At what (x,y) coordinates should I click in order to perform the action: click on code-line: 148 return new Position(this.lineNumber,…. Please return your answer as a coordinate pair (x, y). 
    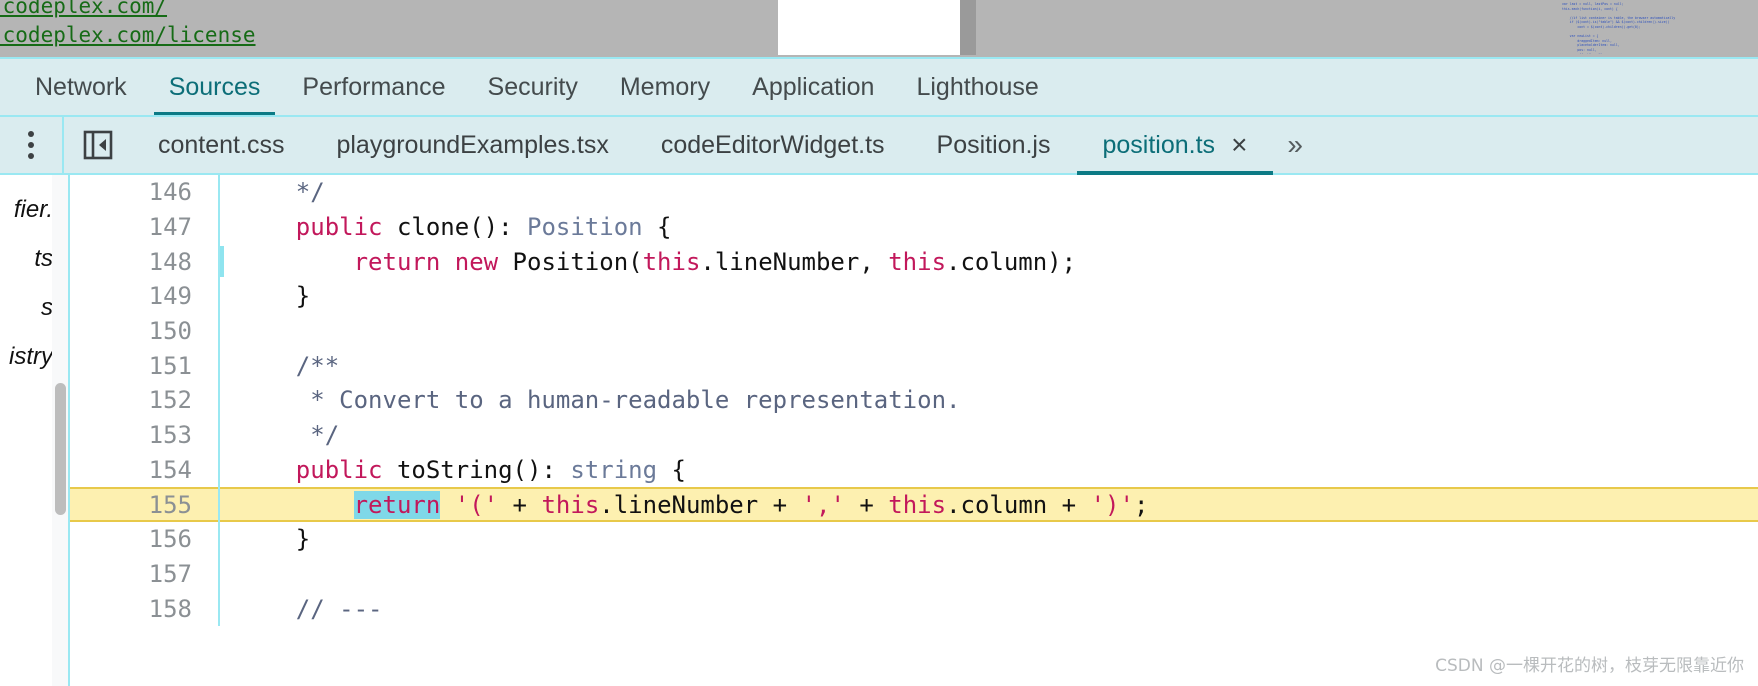
    Looking at the image, I should click on (914, 262).